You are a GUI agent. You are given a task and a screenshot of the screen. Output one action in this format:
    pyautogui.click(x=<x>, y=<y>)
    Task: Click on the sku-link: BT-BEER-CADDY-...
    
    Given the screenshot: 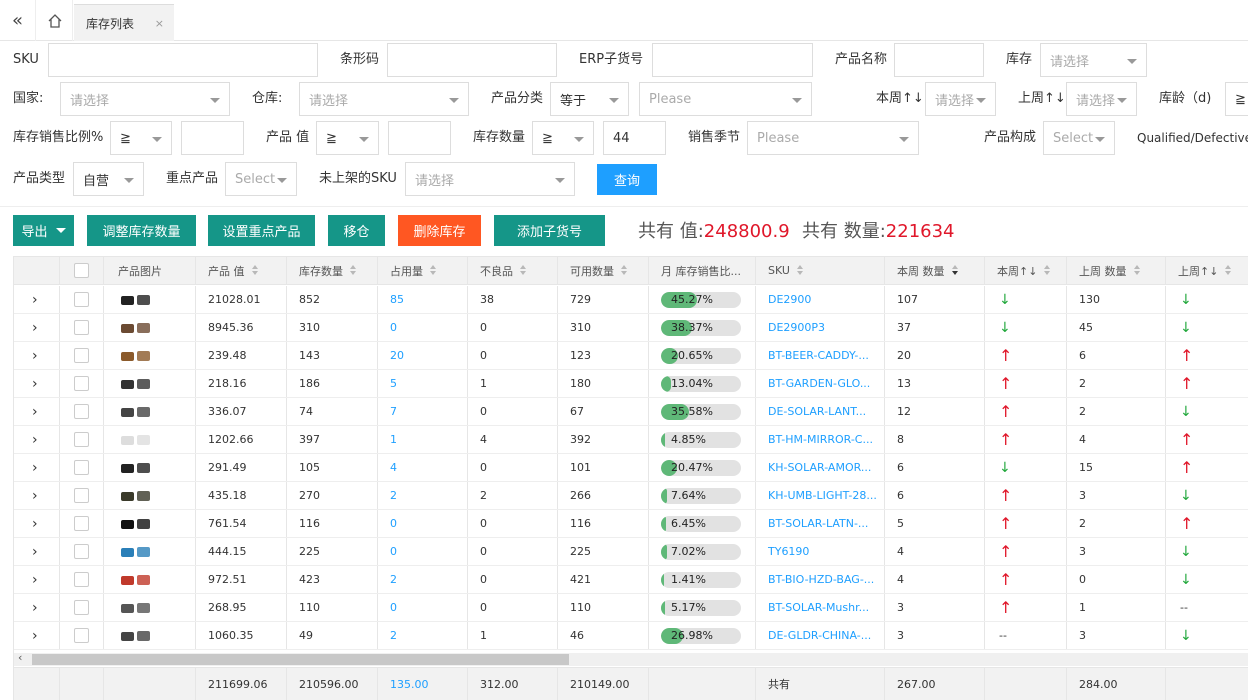 What is the action you would take?
    pyautogui.click(x=818, y=355)
    